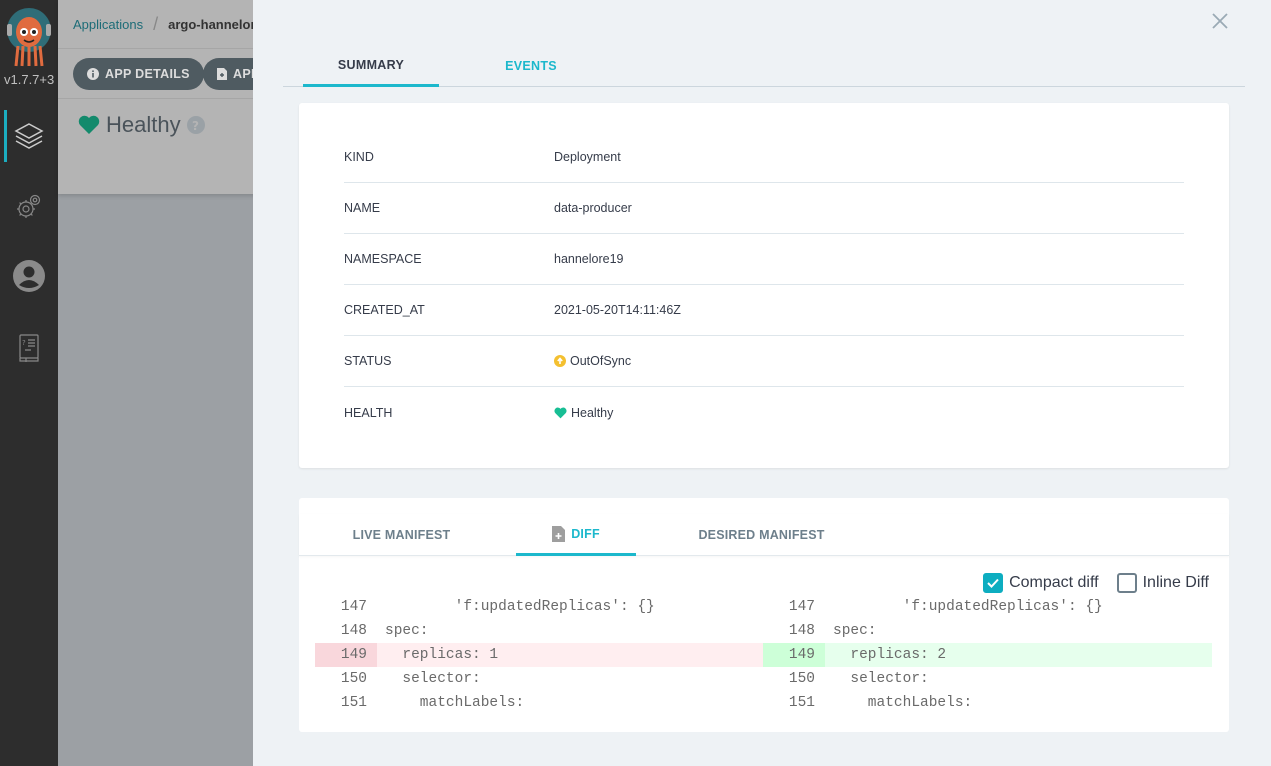  I want to click on status-value: OutOfSync, so click(601, 361).